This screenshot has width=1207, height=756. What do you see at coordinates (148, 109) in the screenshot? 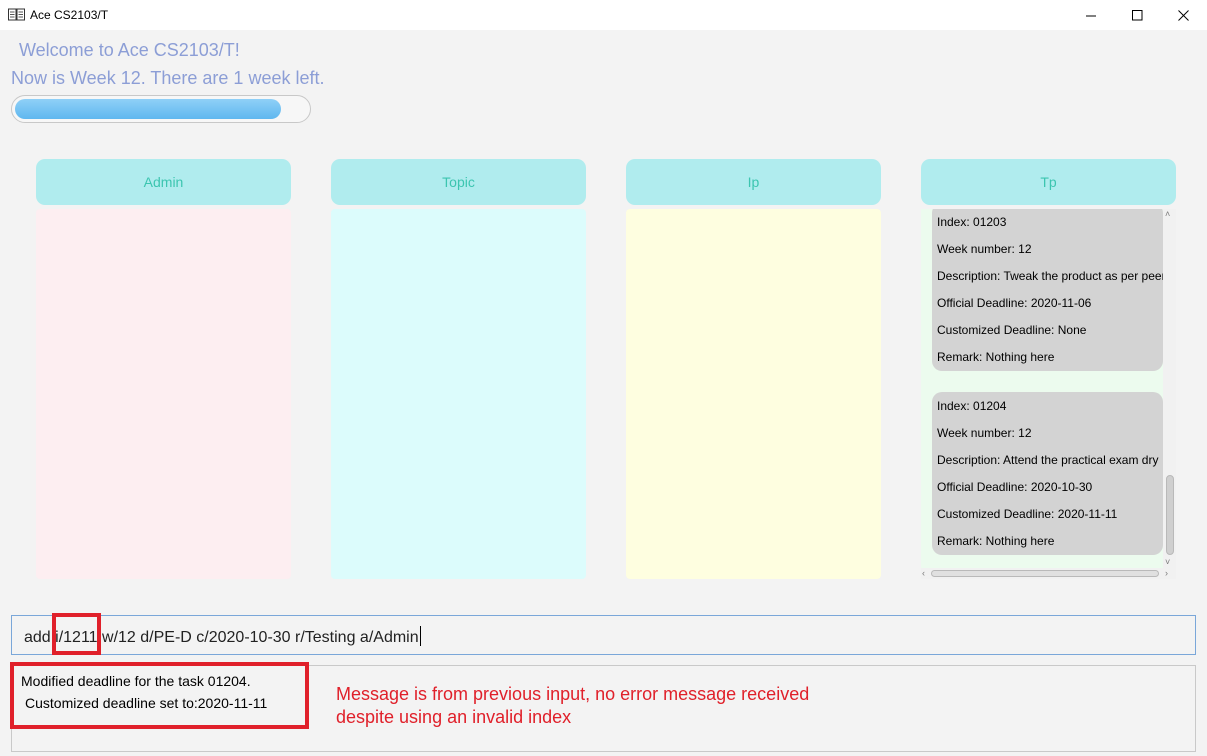
I see `progress-fill` at bounding box center [148, 109].